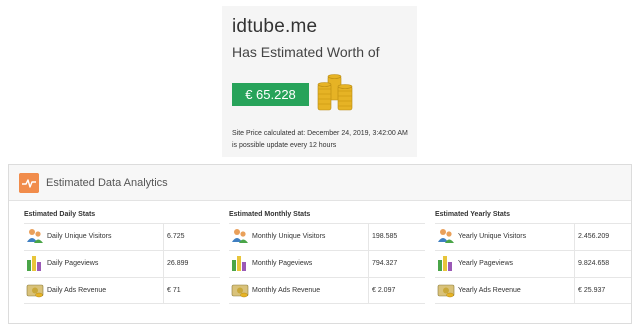  What do you see at coordinates (191, 237) in the screenshot?
I see `stat-value: 6.725` at bounding box center [191, 237].